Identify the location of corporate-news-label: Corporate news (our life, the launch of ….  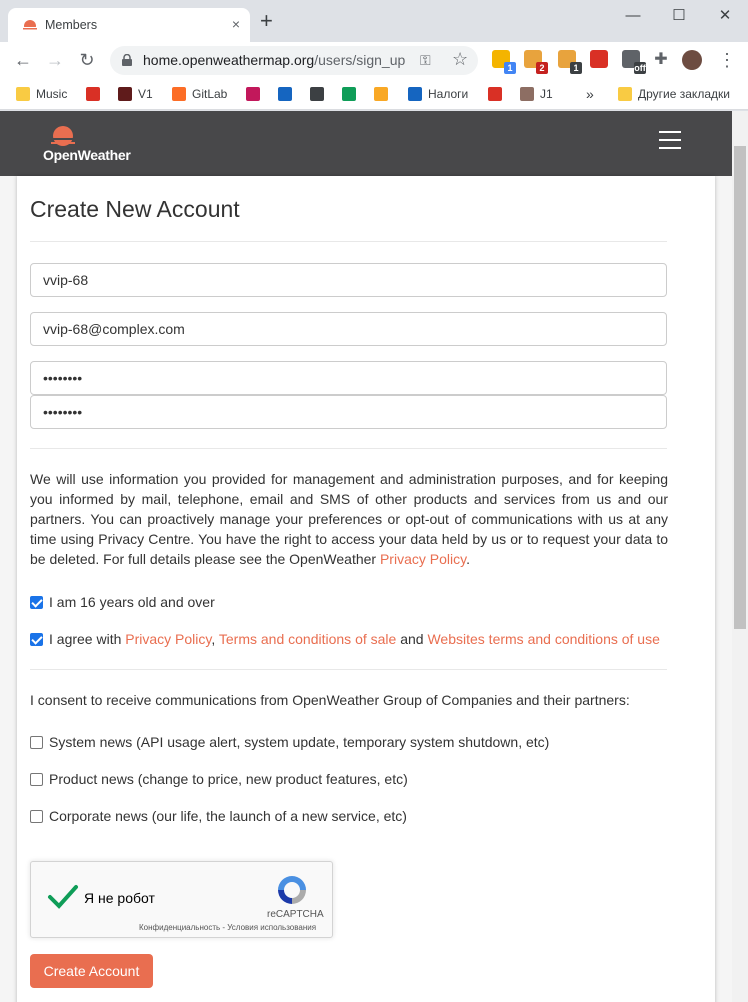
(228, 816).